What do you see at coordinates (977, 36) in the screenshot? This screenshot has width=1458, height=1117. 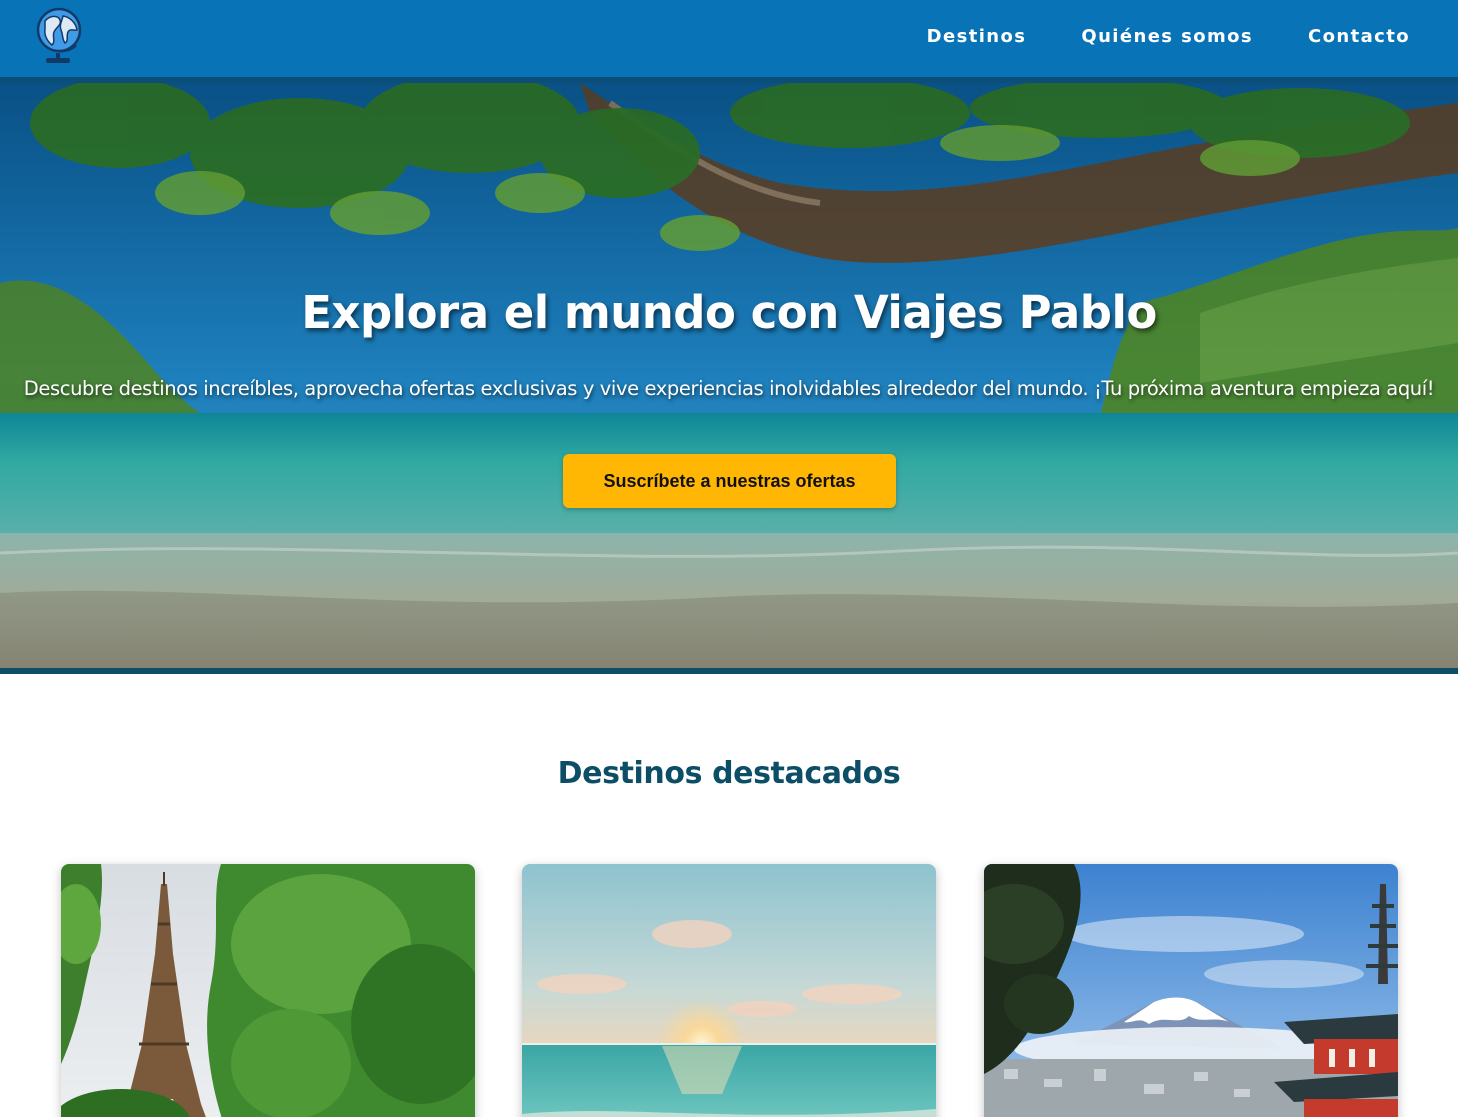 I see `nav-destinos: Destinos` at bounding box center [977, 36].